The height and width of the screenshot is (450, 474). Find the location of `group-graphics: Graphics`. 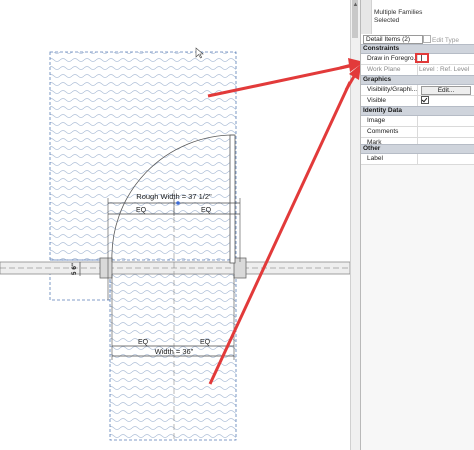

group-graphics: Graphics is located at coordinates (417, 80).